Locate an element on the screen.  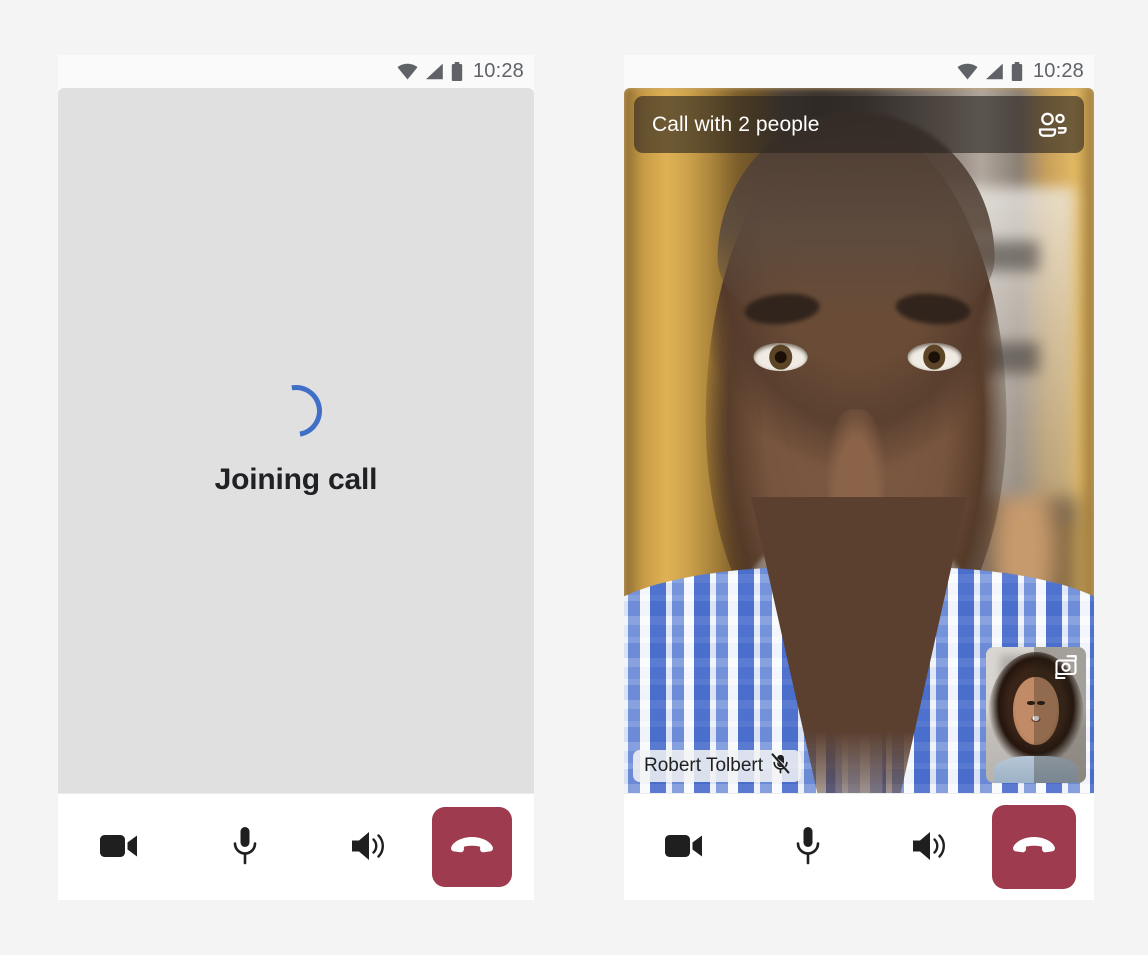
participant-name-badge: Robert Tolbert is located at coordinates (717, 766).